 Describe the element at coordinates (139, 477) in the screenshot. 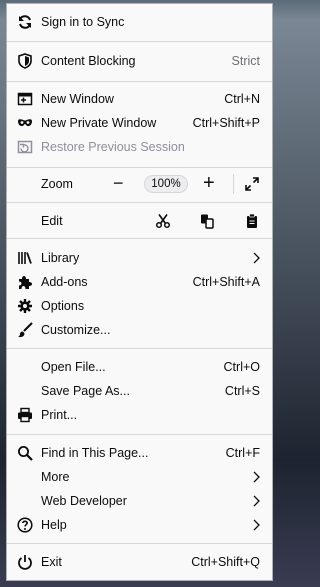

I see `more-item: More` at that location.